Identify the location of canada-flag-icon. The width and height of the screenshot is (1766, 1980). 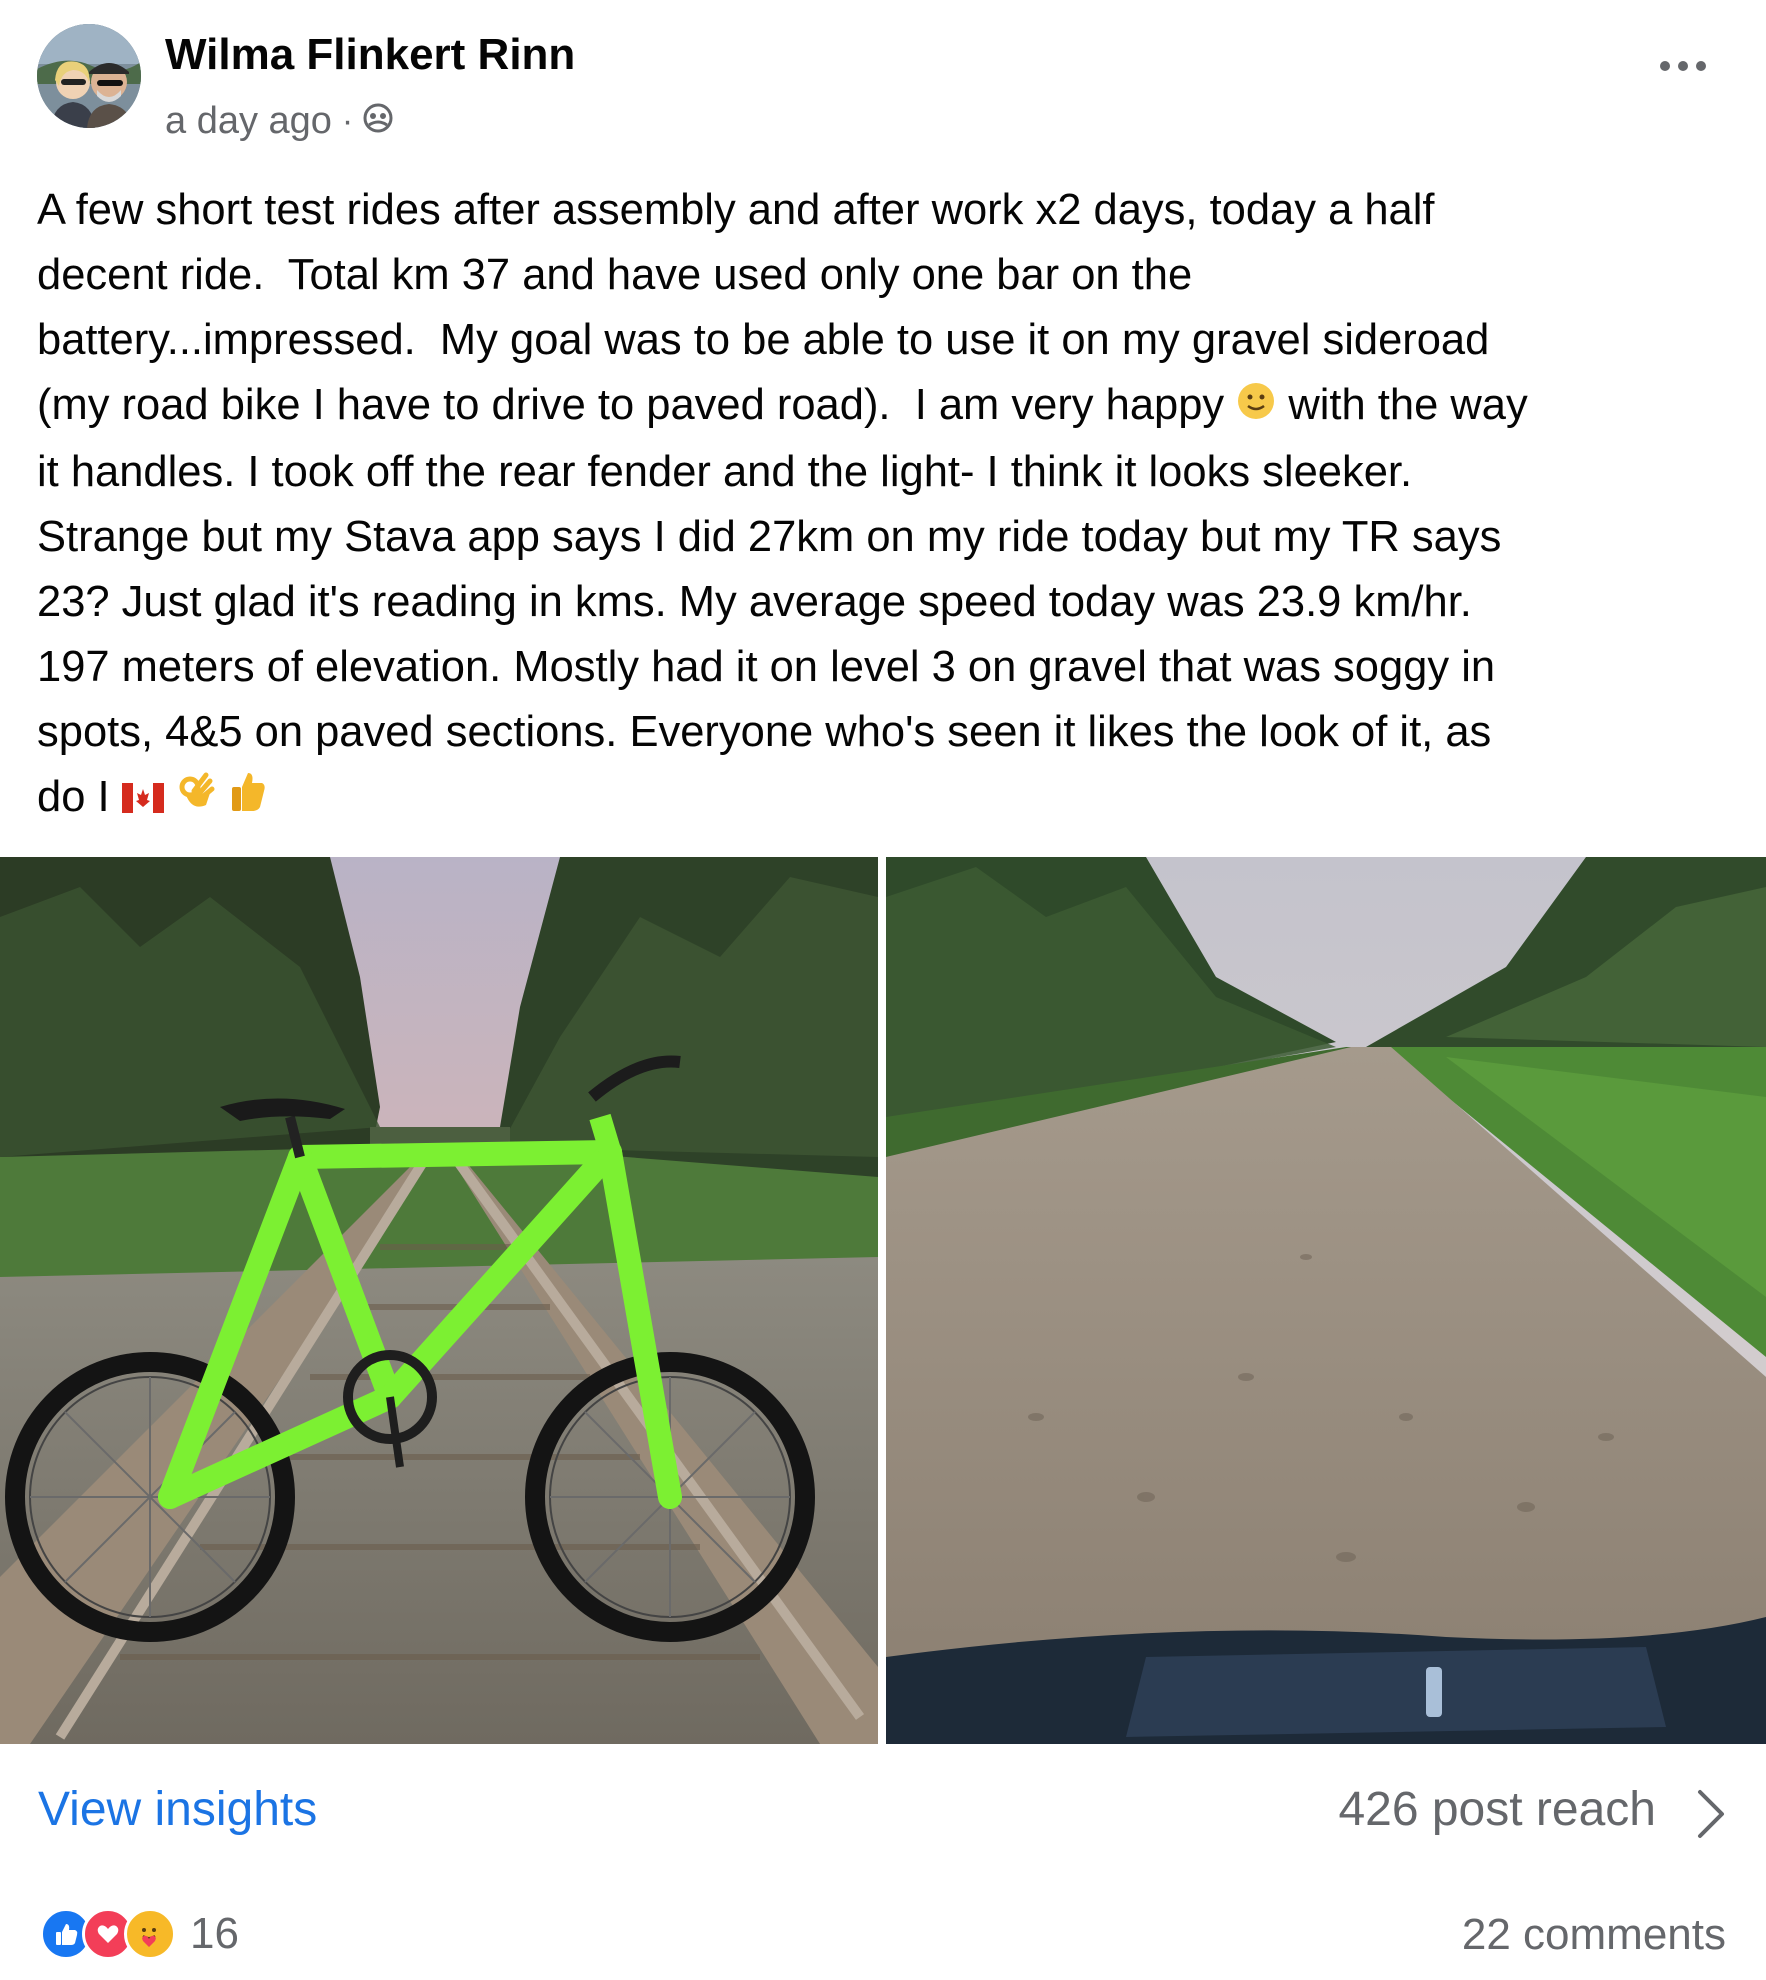
(142, 799).